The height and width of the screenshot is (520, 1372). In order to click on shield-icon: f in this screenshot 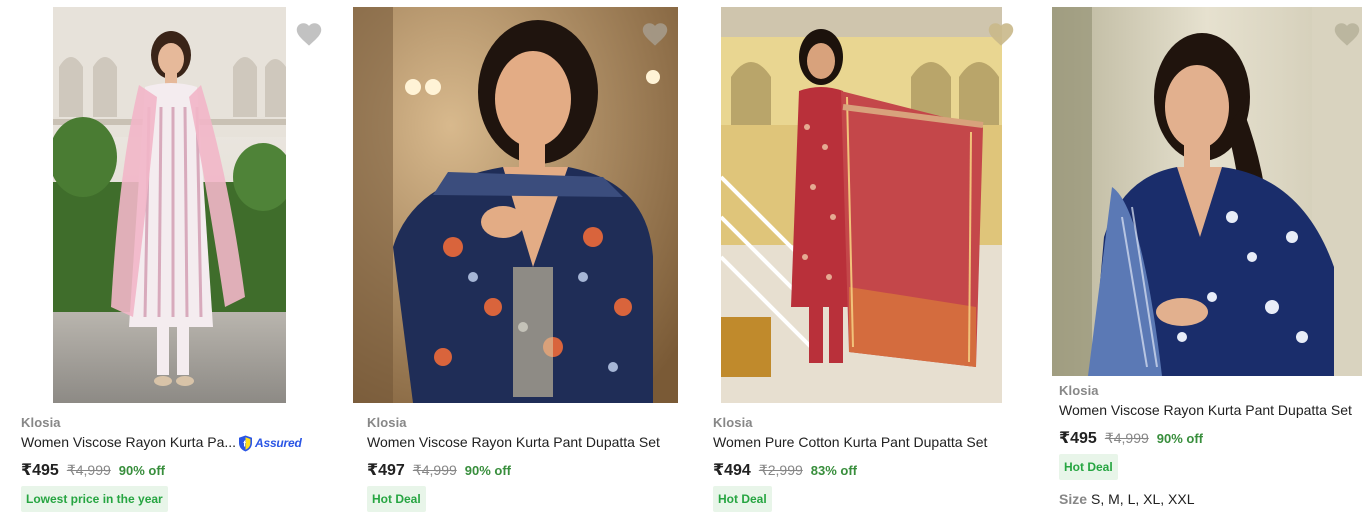, I will do `click(245, 443)`.